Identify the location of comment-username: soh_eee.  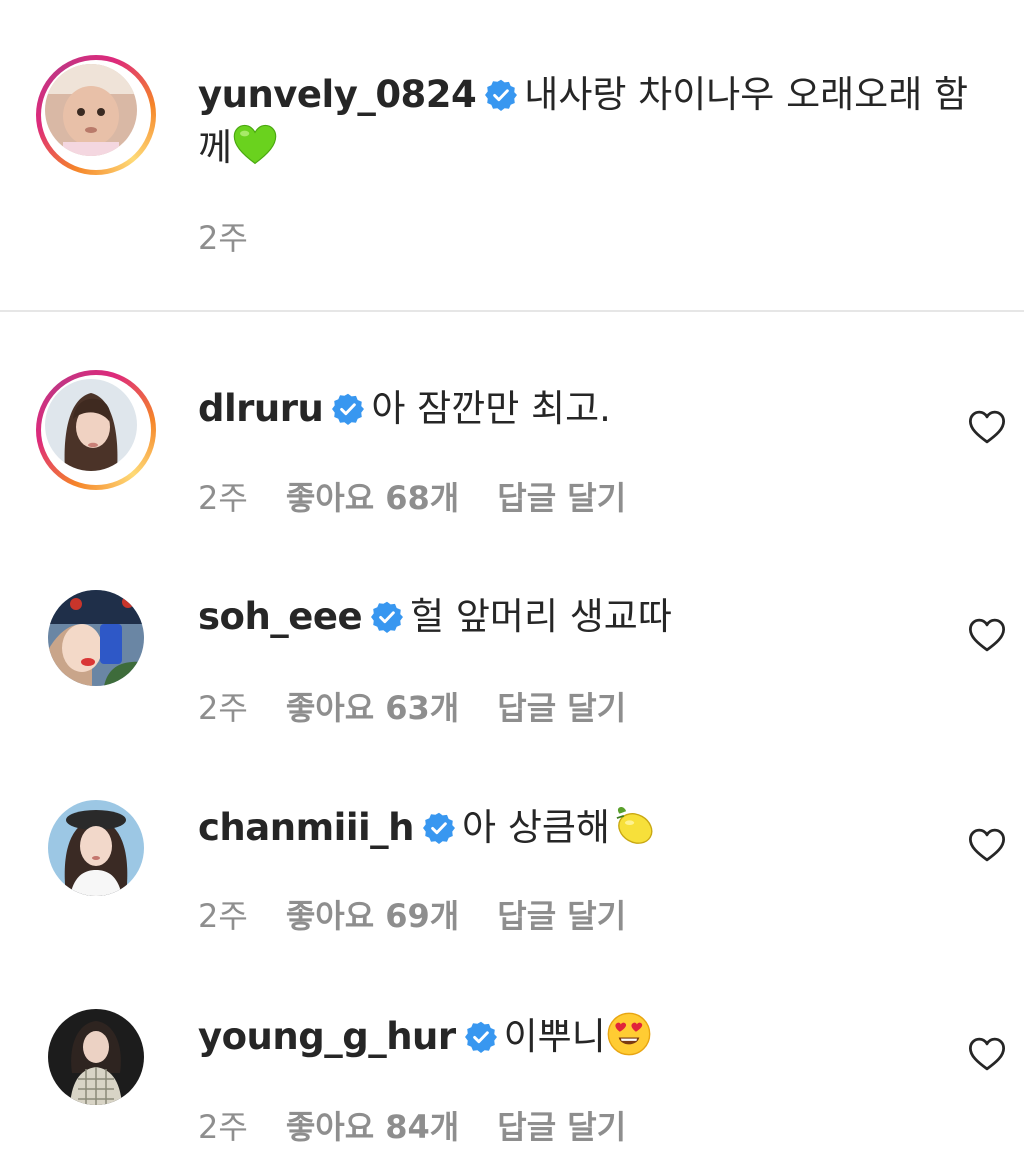
(280, 616).